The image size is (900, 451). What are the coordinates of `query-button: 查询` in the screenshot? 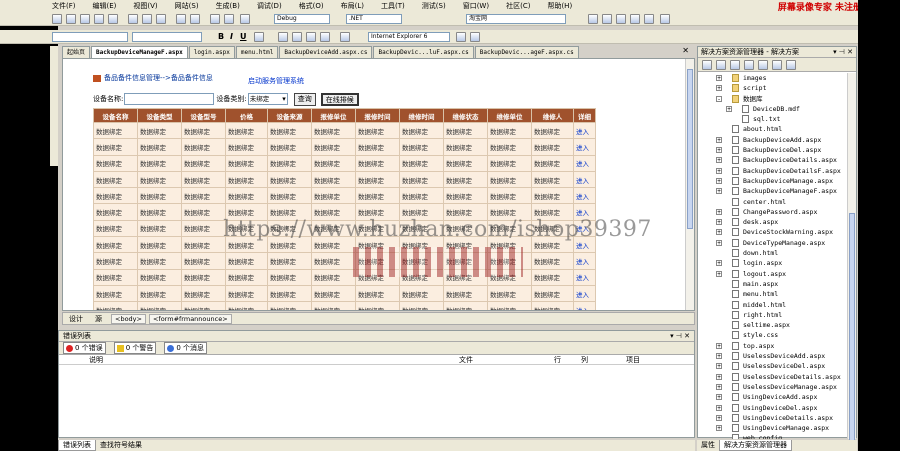 It's located at (304, 99).